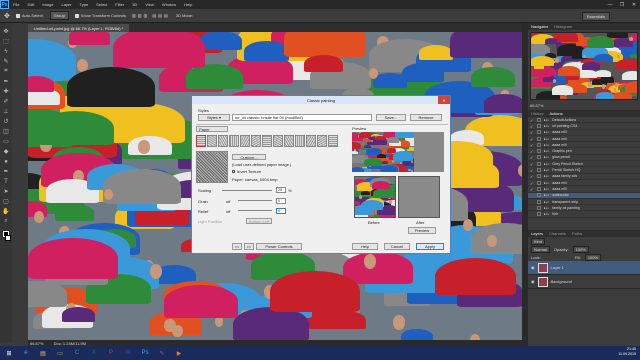 The image size is (640, 360). I want to click on menu-help: Help, so click(188, 4).